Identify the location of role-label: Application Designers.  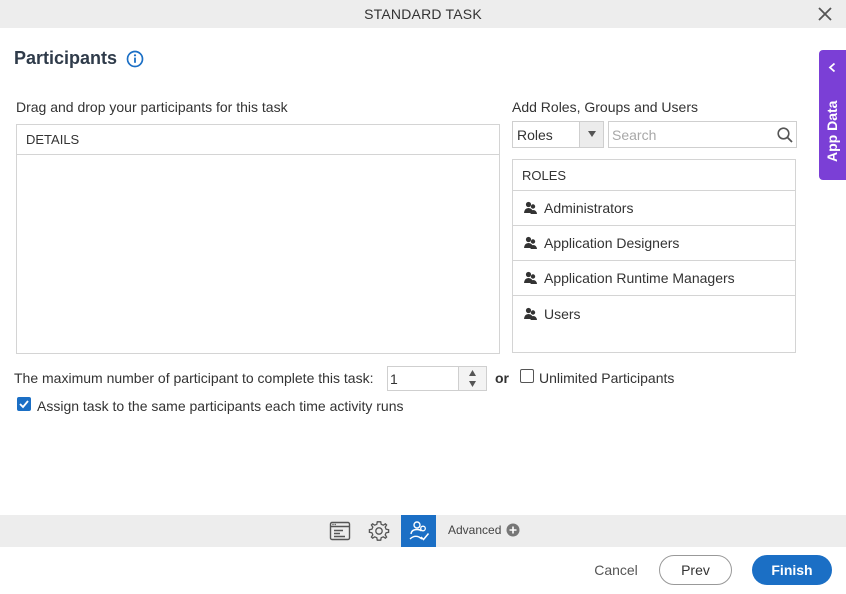
(612, 243).